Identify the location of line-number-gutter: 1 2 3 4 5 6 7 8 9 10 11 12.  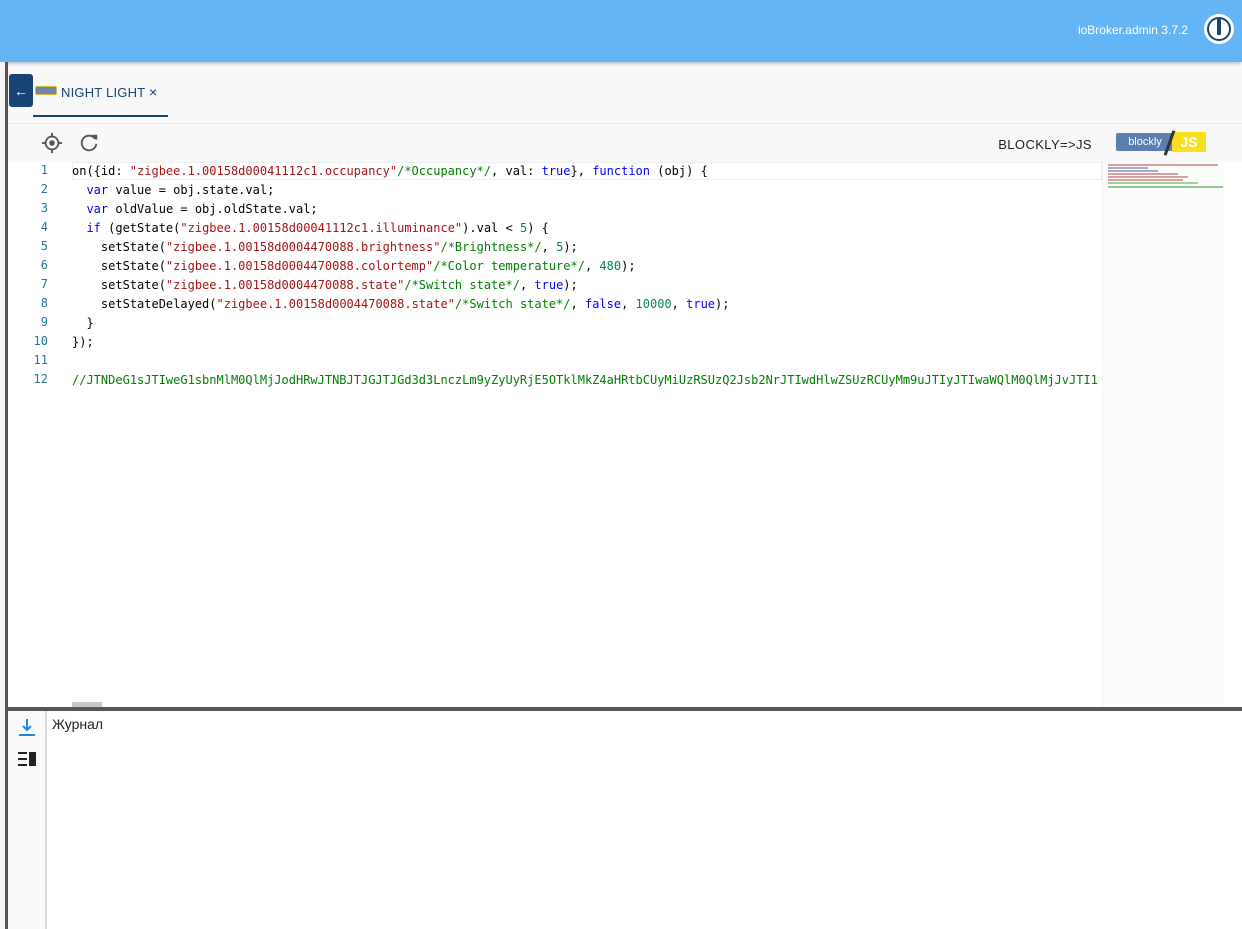
(33, 434).